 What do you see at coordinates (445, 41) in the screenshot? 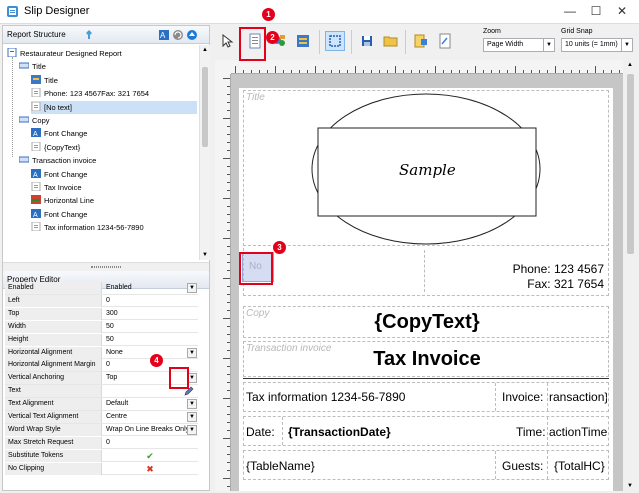
I see `preview-button` at bounding box center [445, 41].